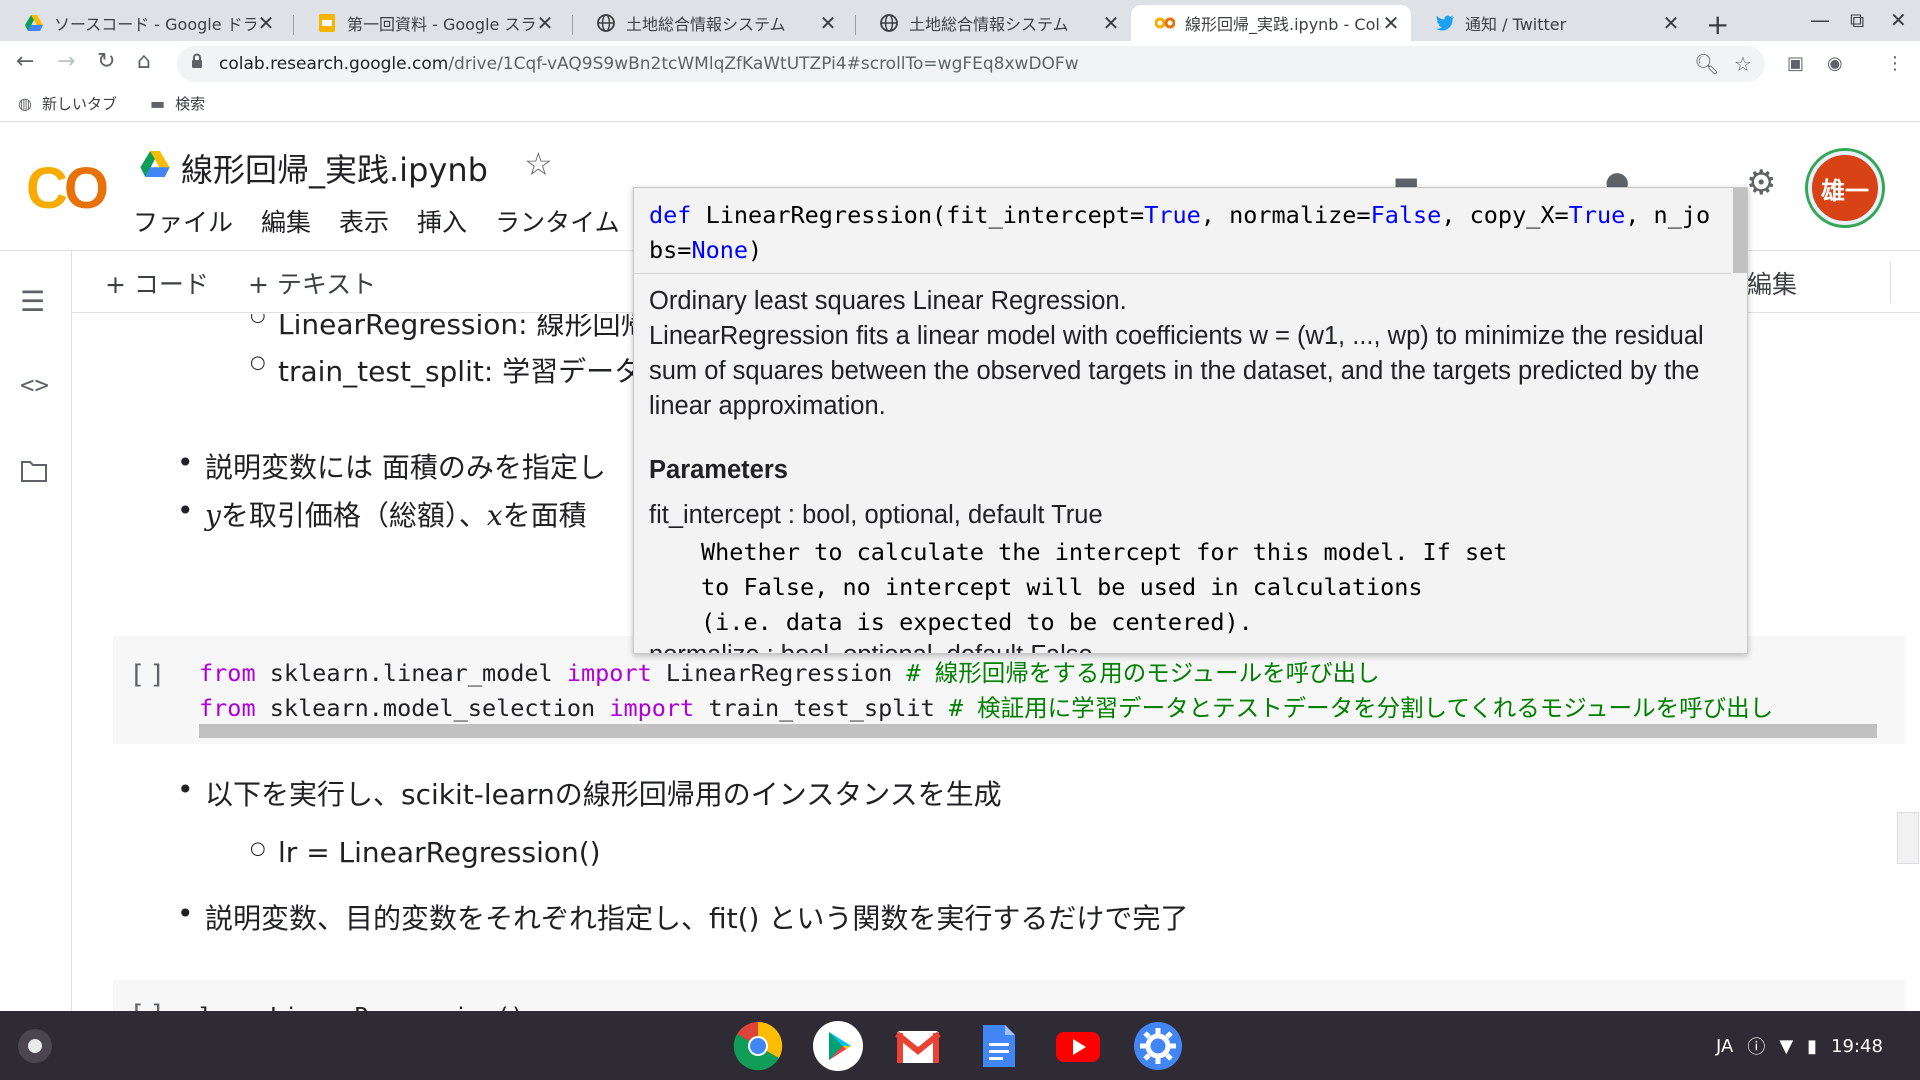 The height and width of the screenshot is (1080, 1920). What do you see at coordinates (391, 466) in the screenshot?
I see `list-item: 説明変数には 面積のみを指定し` at bounding box center [391, 466].